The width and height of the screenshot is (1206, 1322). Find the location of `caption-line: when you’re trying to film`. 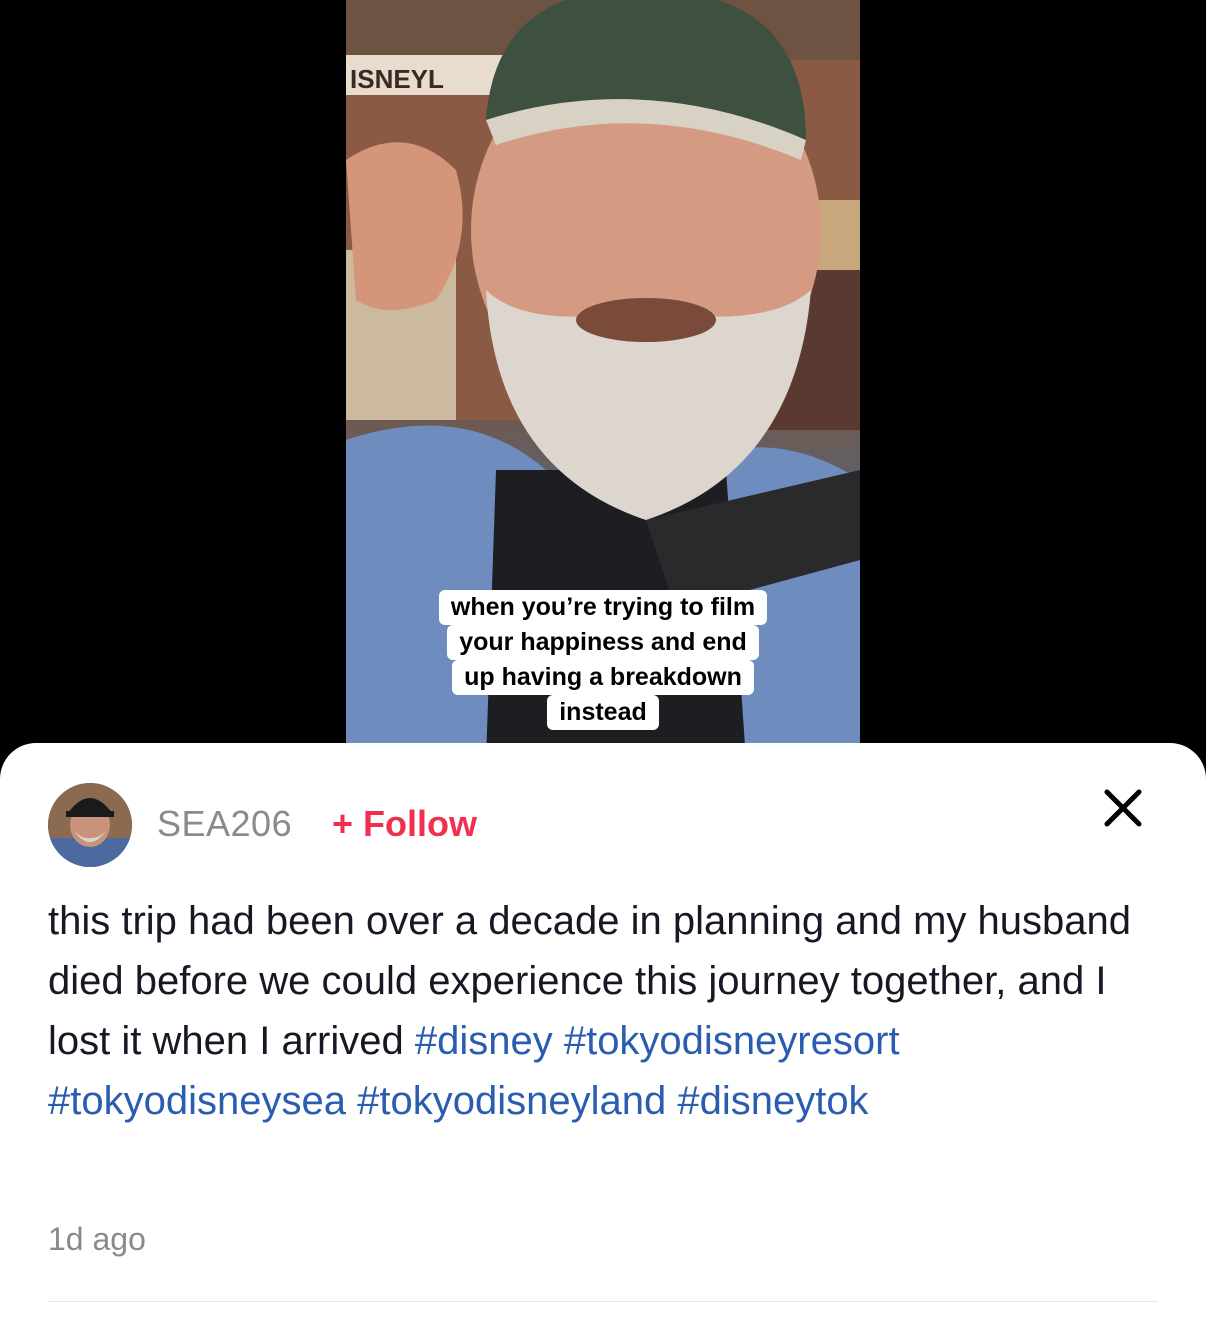

caption-line: when you’re trying to film is located at coordinates (603, 607).